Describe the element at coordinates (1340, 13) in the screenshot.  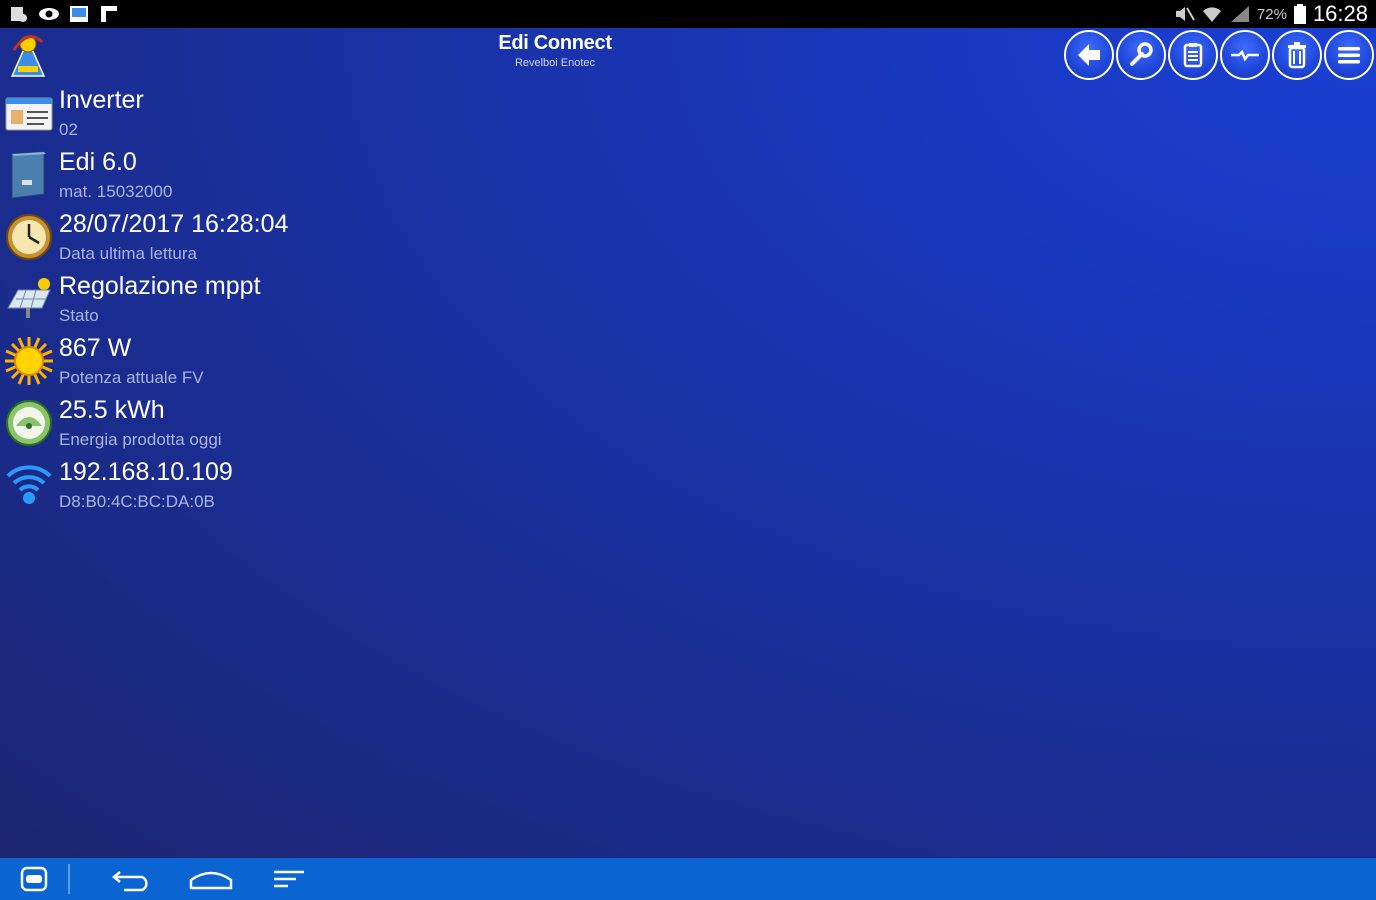
I see `clock-time: 16:28` at that location.